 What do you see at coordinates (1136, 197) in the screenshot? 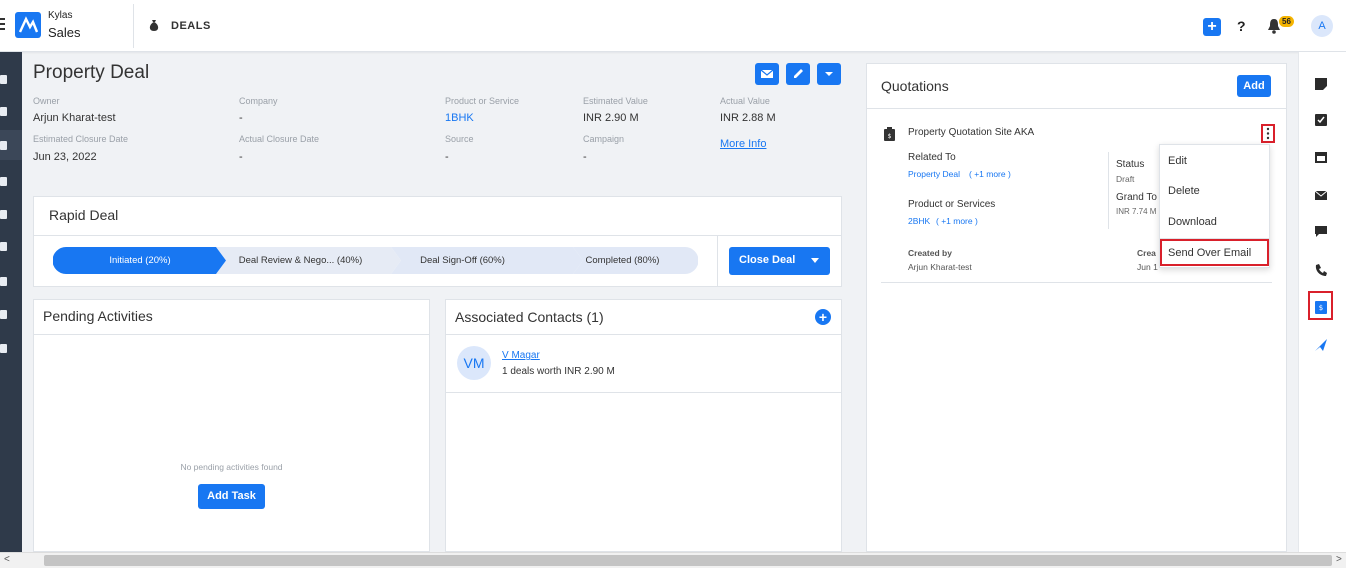
I see `grand-total-label: Grand To` at bounding box center [1136, 197].